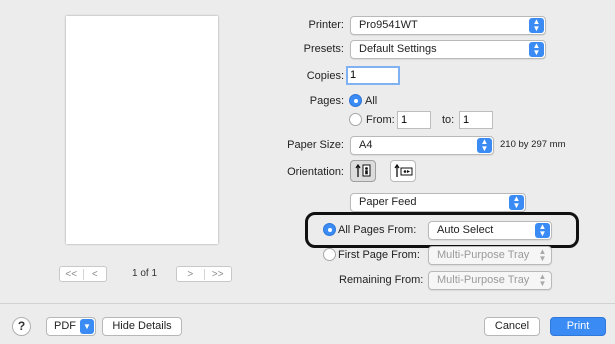  I want to click on all-pages-from-label: All Pages From:, so click(377, 230).